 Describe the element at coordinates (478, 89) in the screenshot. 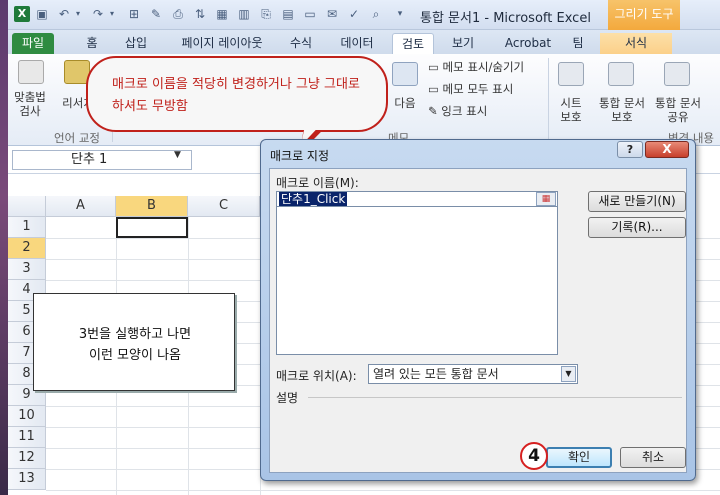

I see `show-all-comments-label: 메모 모두 표시` at that location.